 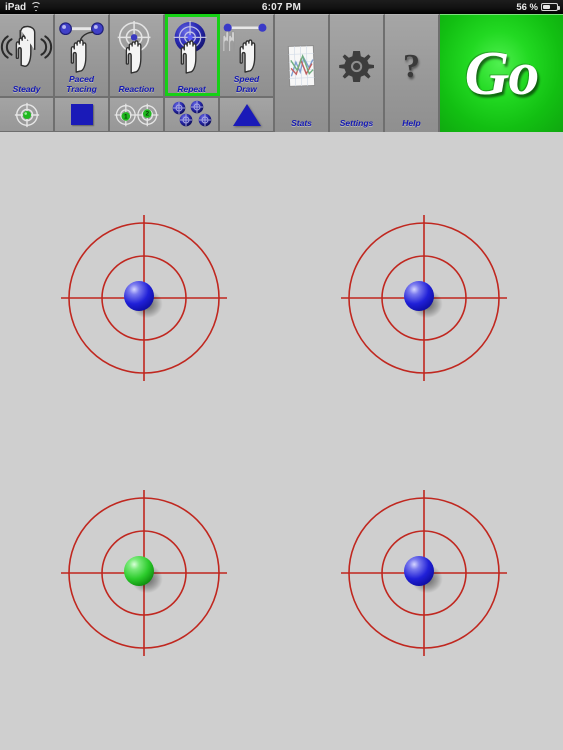 What do you see at coordinates (81, 88) in the screenshot?
I see `mode-label-tracing: Tracing` at bounding box center [81, 88].